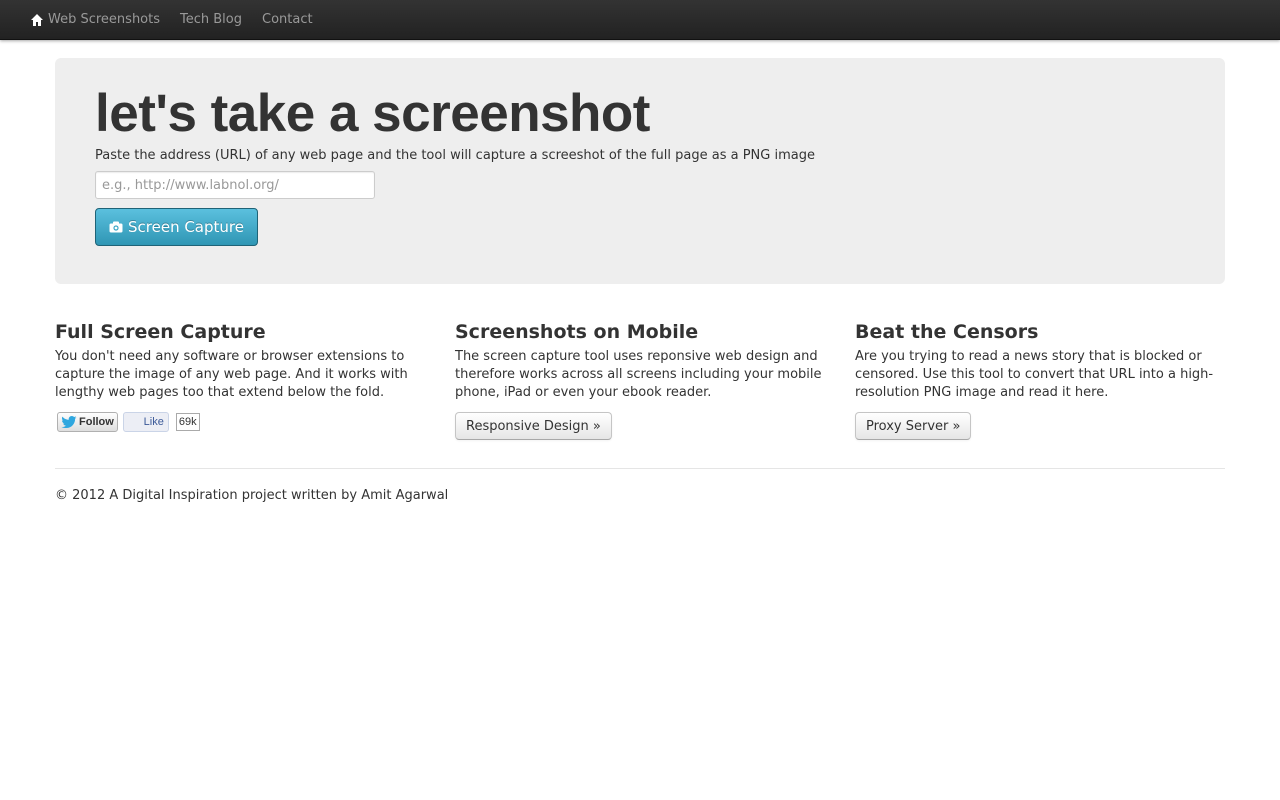 The height and width of the screenshot is (800, 1280). What do you see at coordinates (104, 19) in the screenshot?
I see `nav-item-label: Web Screenshots` at bounding box center [104, 19].